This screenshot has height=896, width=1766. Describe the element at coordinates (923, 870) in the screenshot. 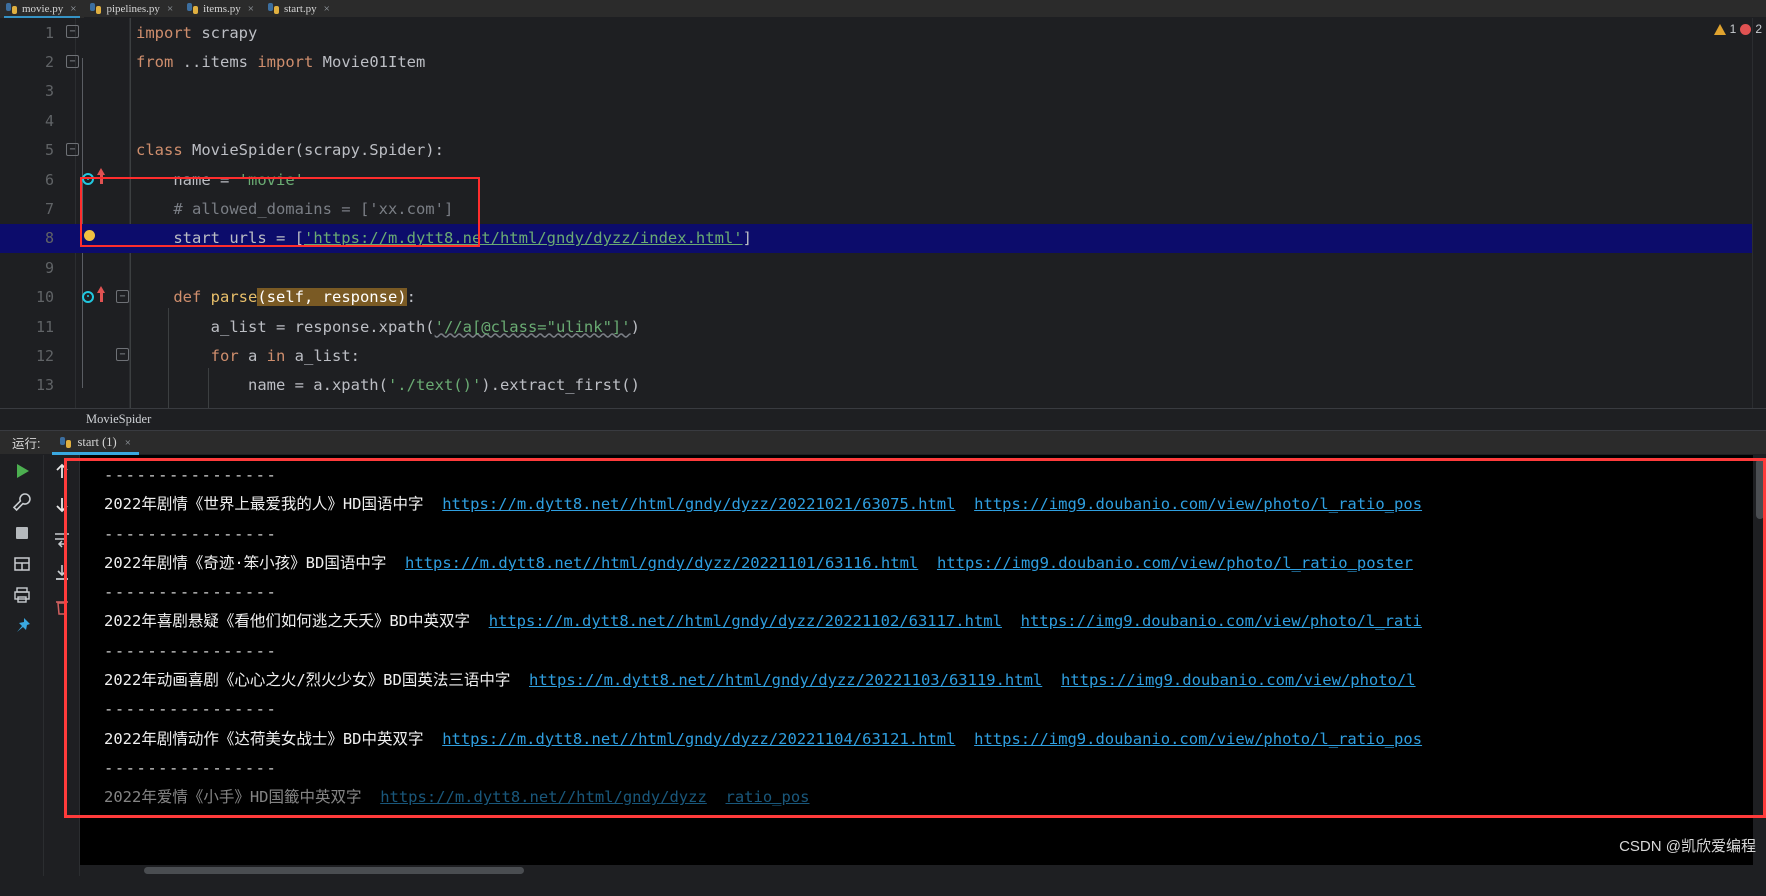

I see `console-horizontal-scrollbar` at that location.